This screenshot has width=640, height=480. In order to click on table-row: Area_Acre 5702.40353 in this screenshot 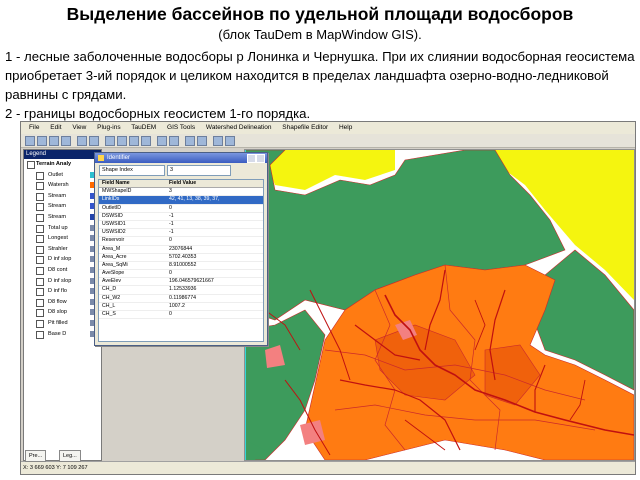, I will do `click(181, 258)`.